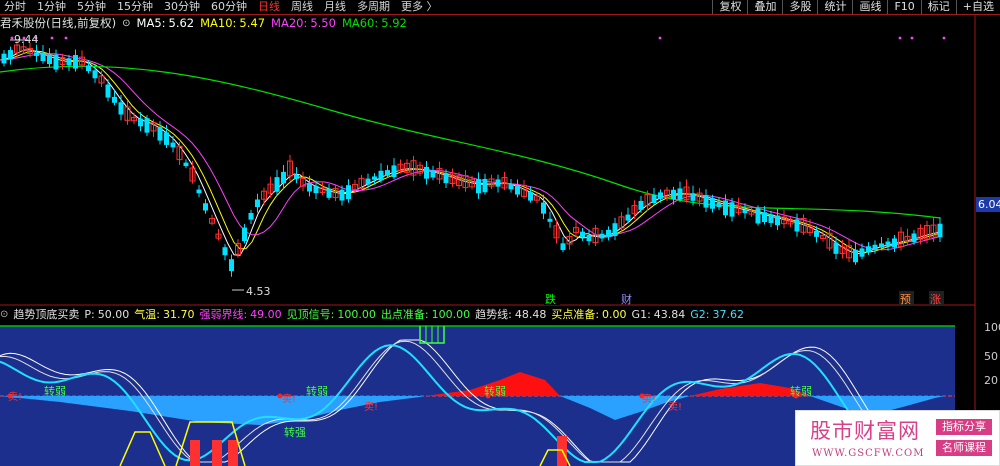 This screenshot has width=1000, height=466. I want to click on stock-name: 君禾股份, so click(23, 23).